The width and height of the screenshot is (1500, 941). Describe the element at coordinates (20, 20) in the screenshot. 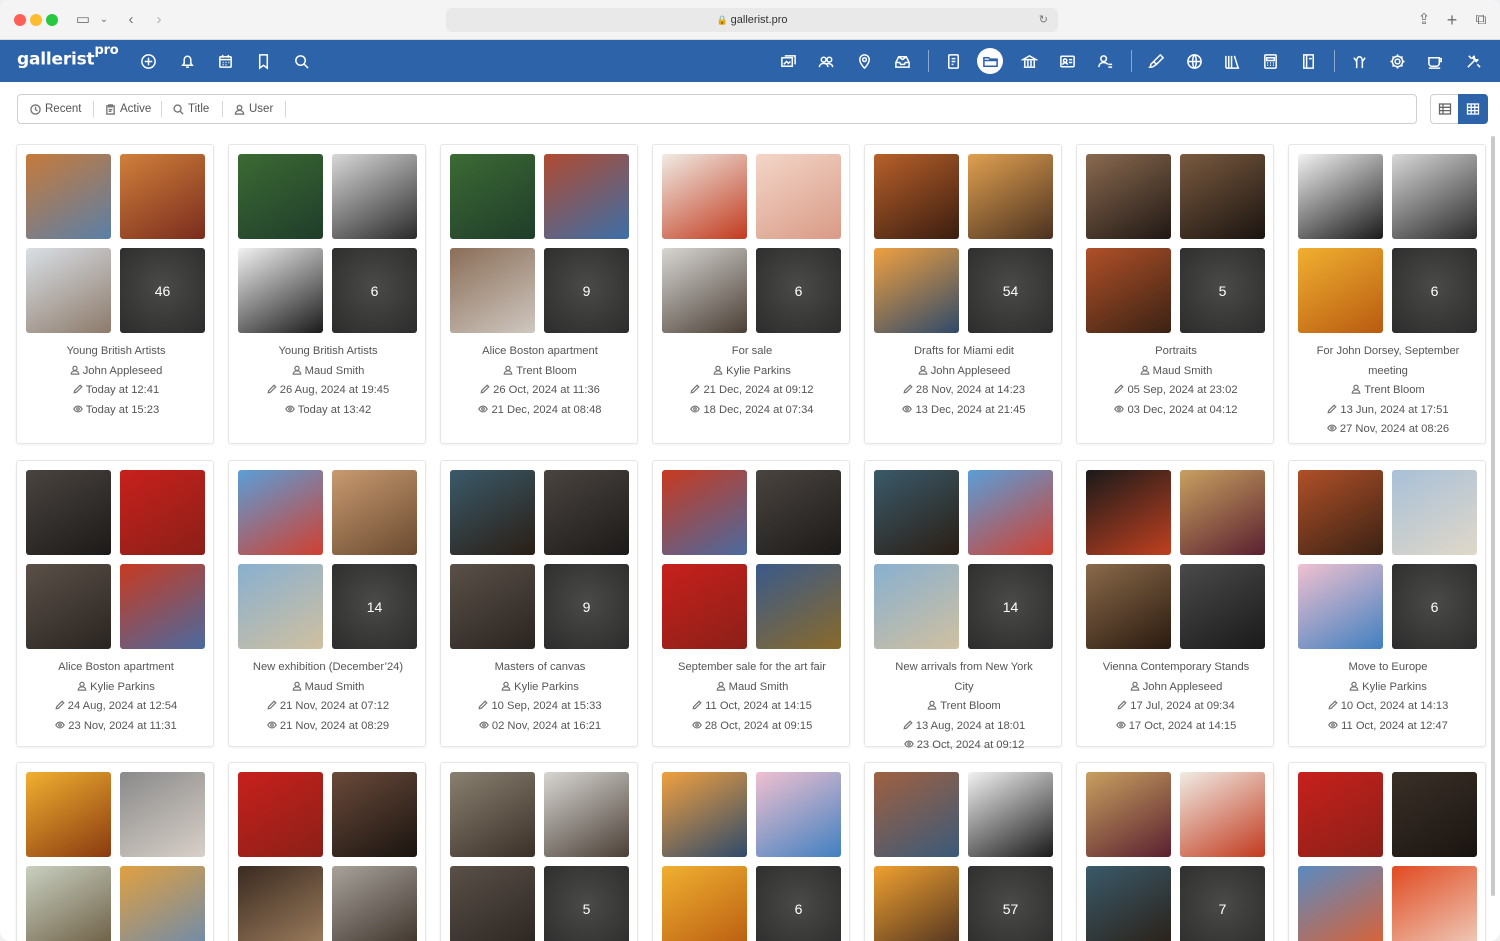

I see `close-window-button` at that location.